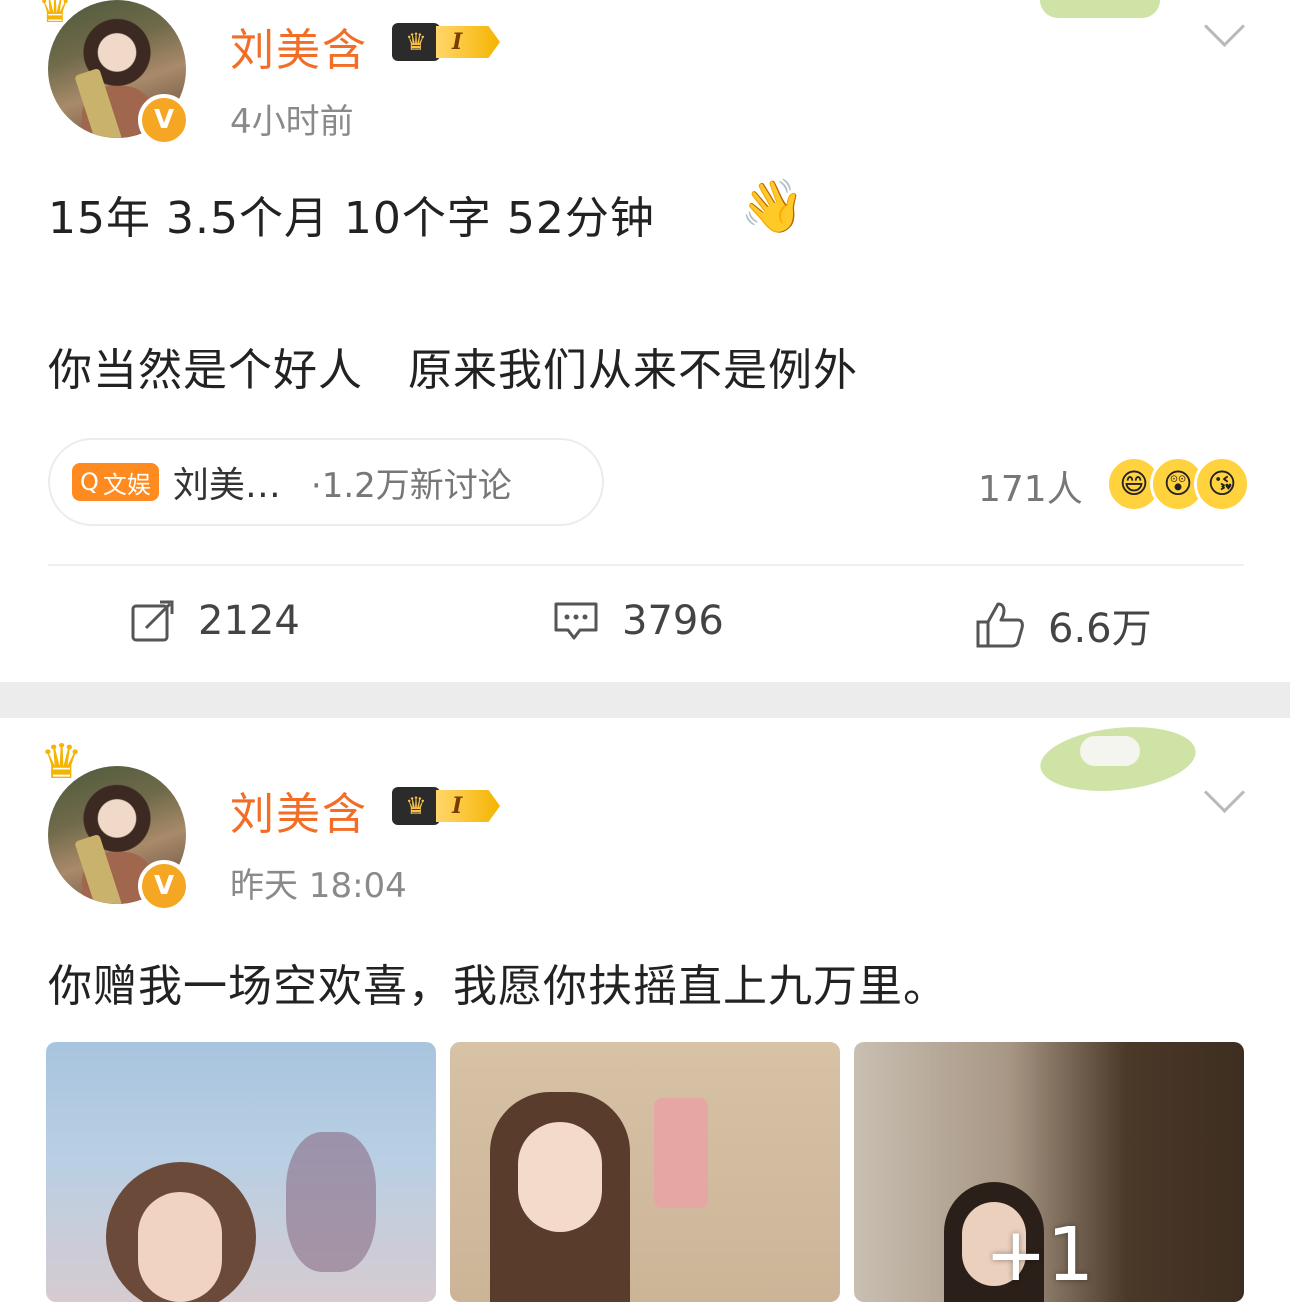 Image resolution: width=1290 pixels, height=1302 pixels. What do you see at coordinates (249, 621) in the screenshot?
I see `repost-count: 2124` at bounding box center [249, 621].